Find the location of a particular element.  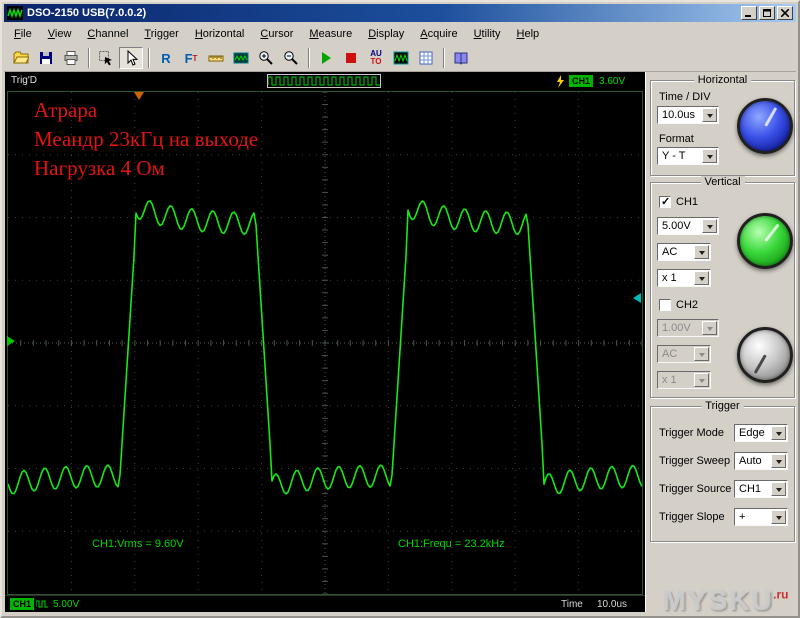

trigger-slope-select: + is located at coordinates (761, 517).